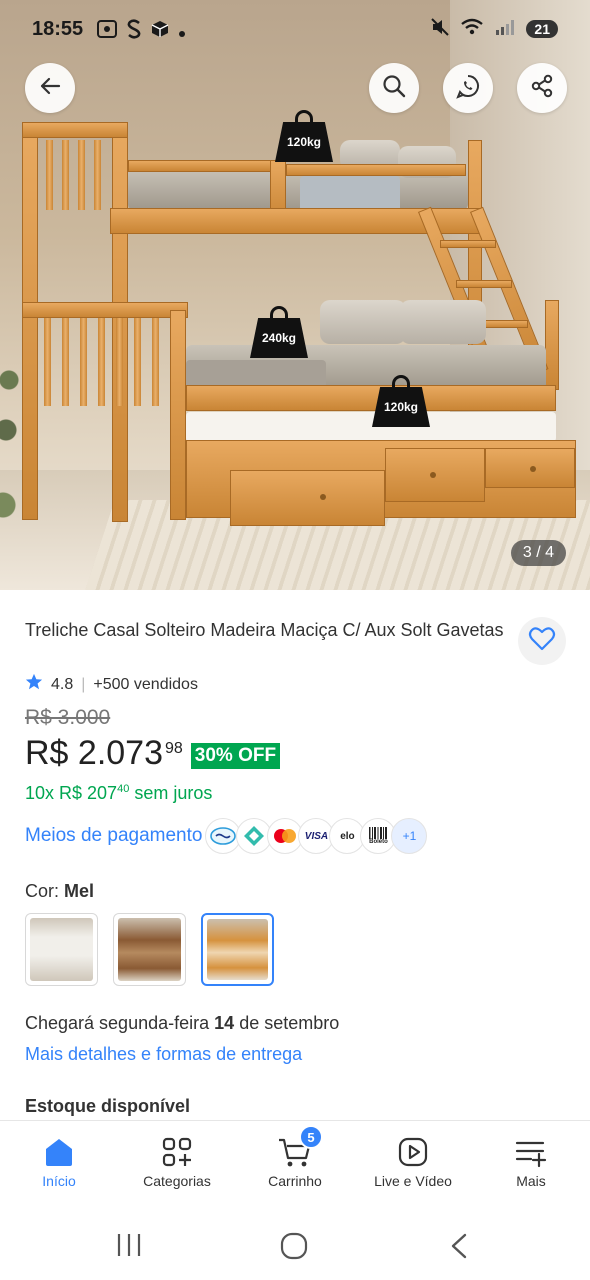  What do you see at coordinates (71, 793) in the screenshot?
I see `installment-amount: 10x R$ 207` at bounding box center [71, 793].